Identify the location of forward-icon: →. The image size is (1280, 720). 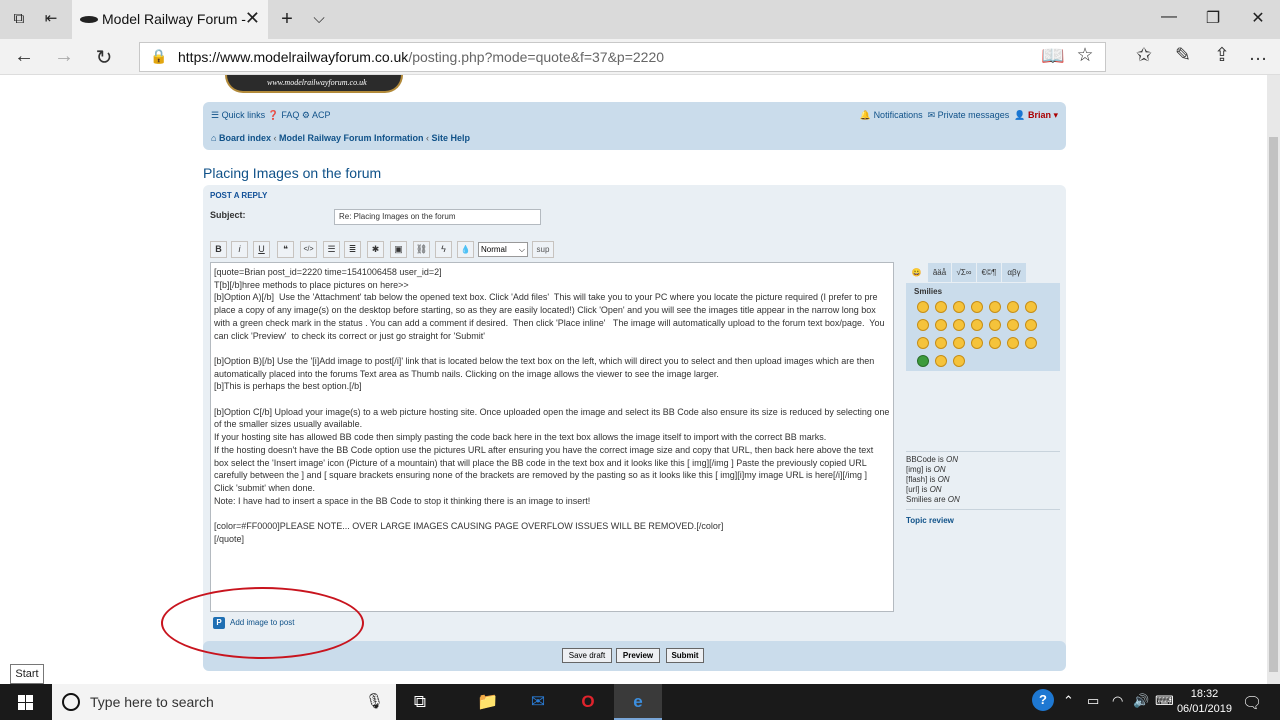
(64, 56).